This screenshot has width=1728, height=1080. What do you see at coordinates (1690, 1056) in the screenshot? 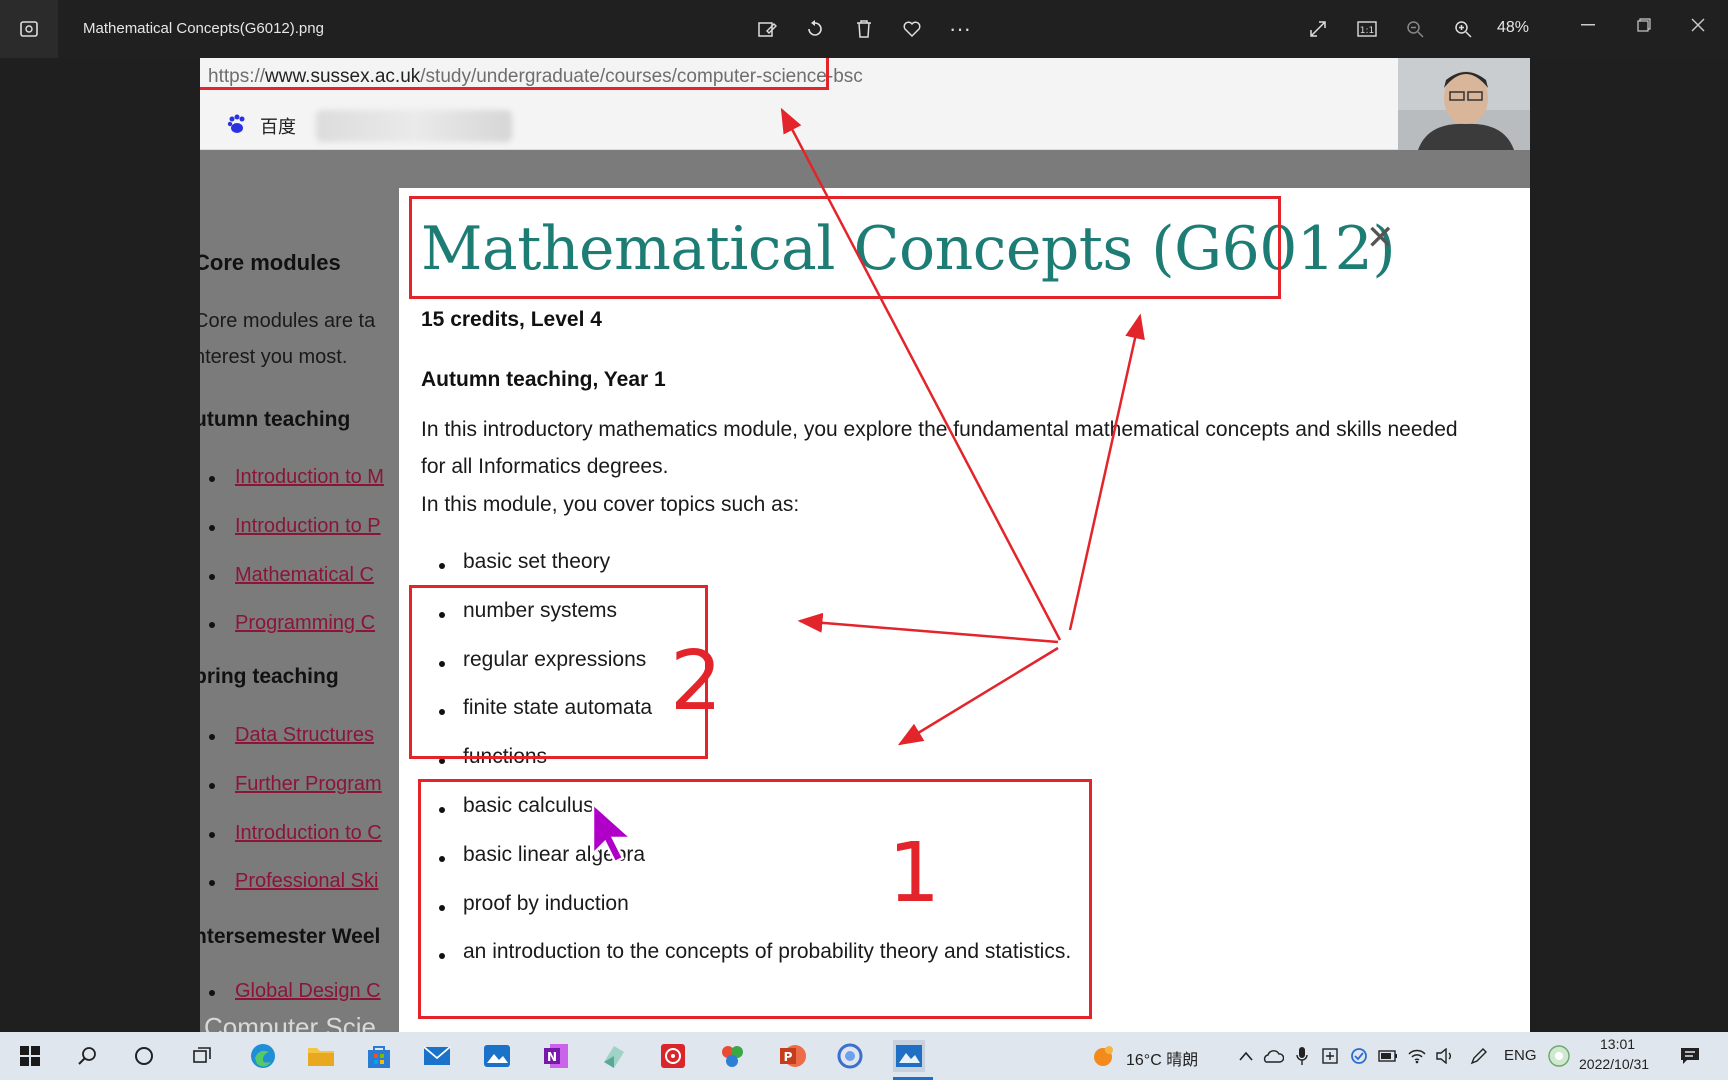
I see `notifications-icon` at bounding box center [1690, 1056].